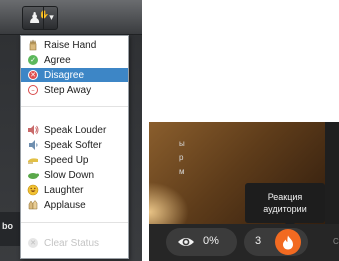  I want to click on sidebar-text-fragment: bo, so click(7, 226).